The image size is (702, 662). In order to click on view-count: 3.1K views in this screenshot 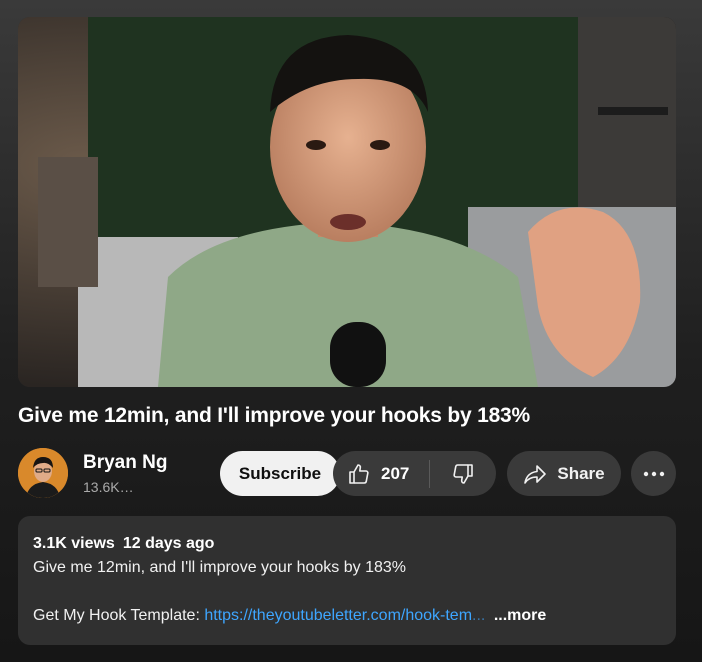, I will do `click(74, 543)`.